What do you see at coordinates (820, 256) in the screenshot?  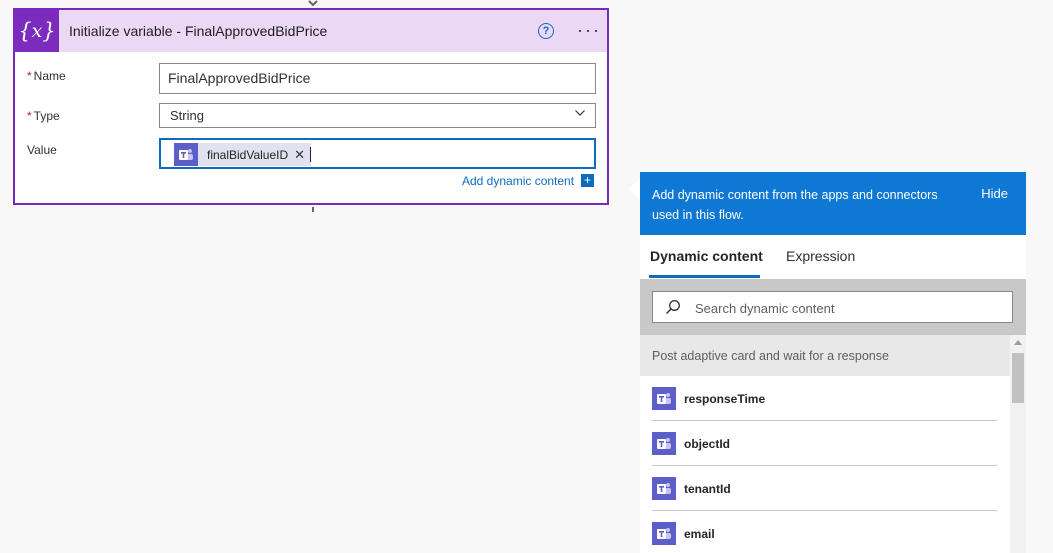 I see `tab-expression: Expression` at bounding box center [820, 256].